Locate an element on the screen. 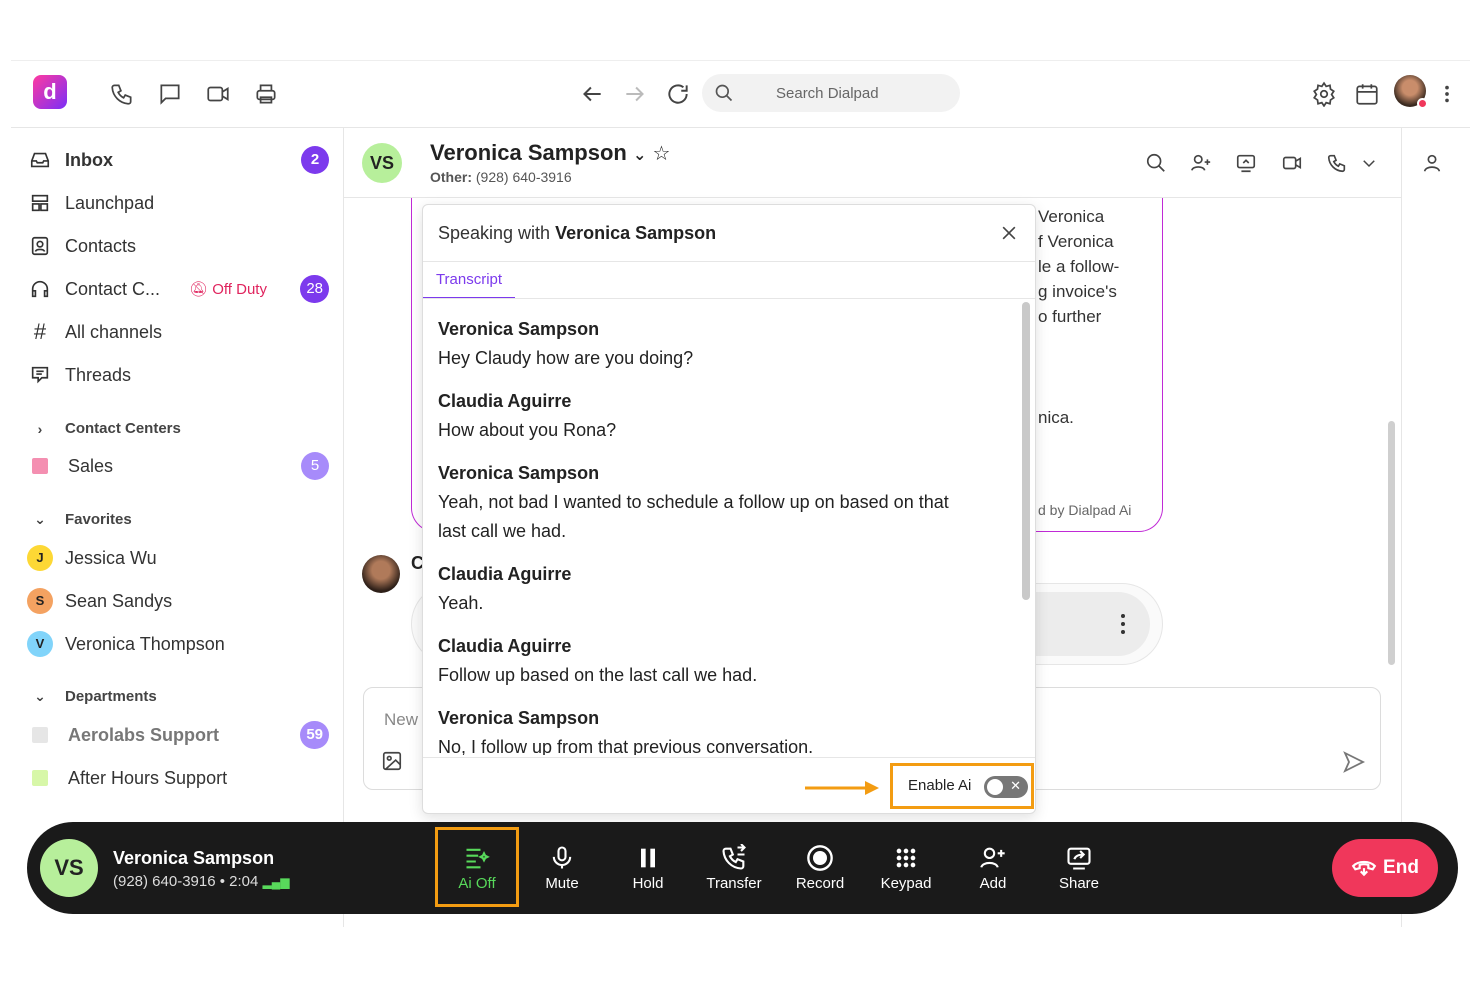 The height and width of the screenshot is (987, 1480). forward-arrow-icon is located at coordinates (635, 94).